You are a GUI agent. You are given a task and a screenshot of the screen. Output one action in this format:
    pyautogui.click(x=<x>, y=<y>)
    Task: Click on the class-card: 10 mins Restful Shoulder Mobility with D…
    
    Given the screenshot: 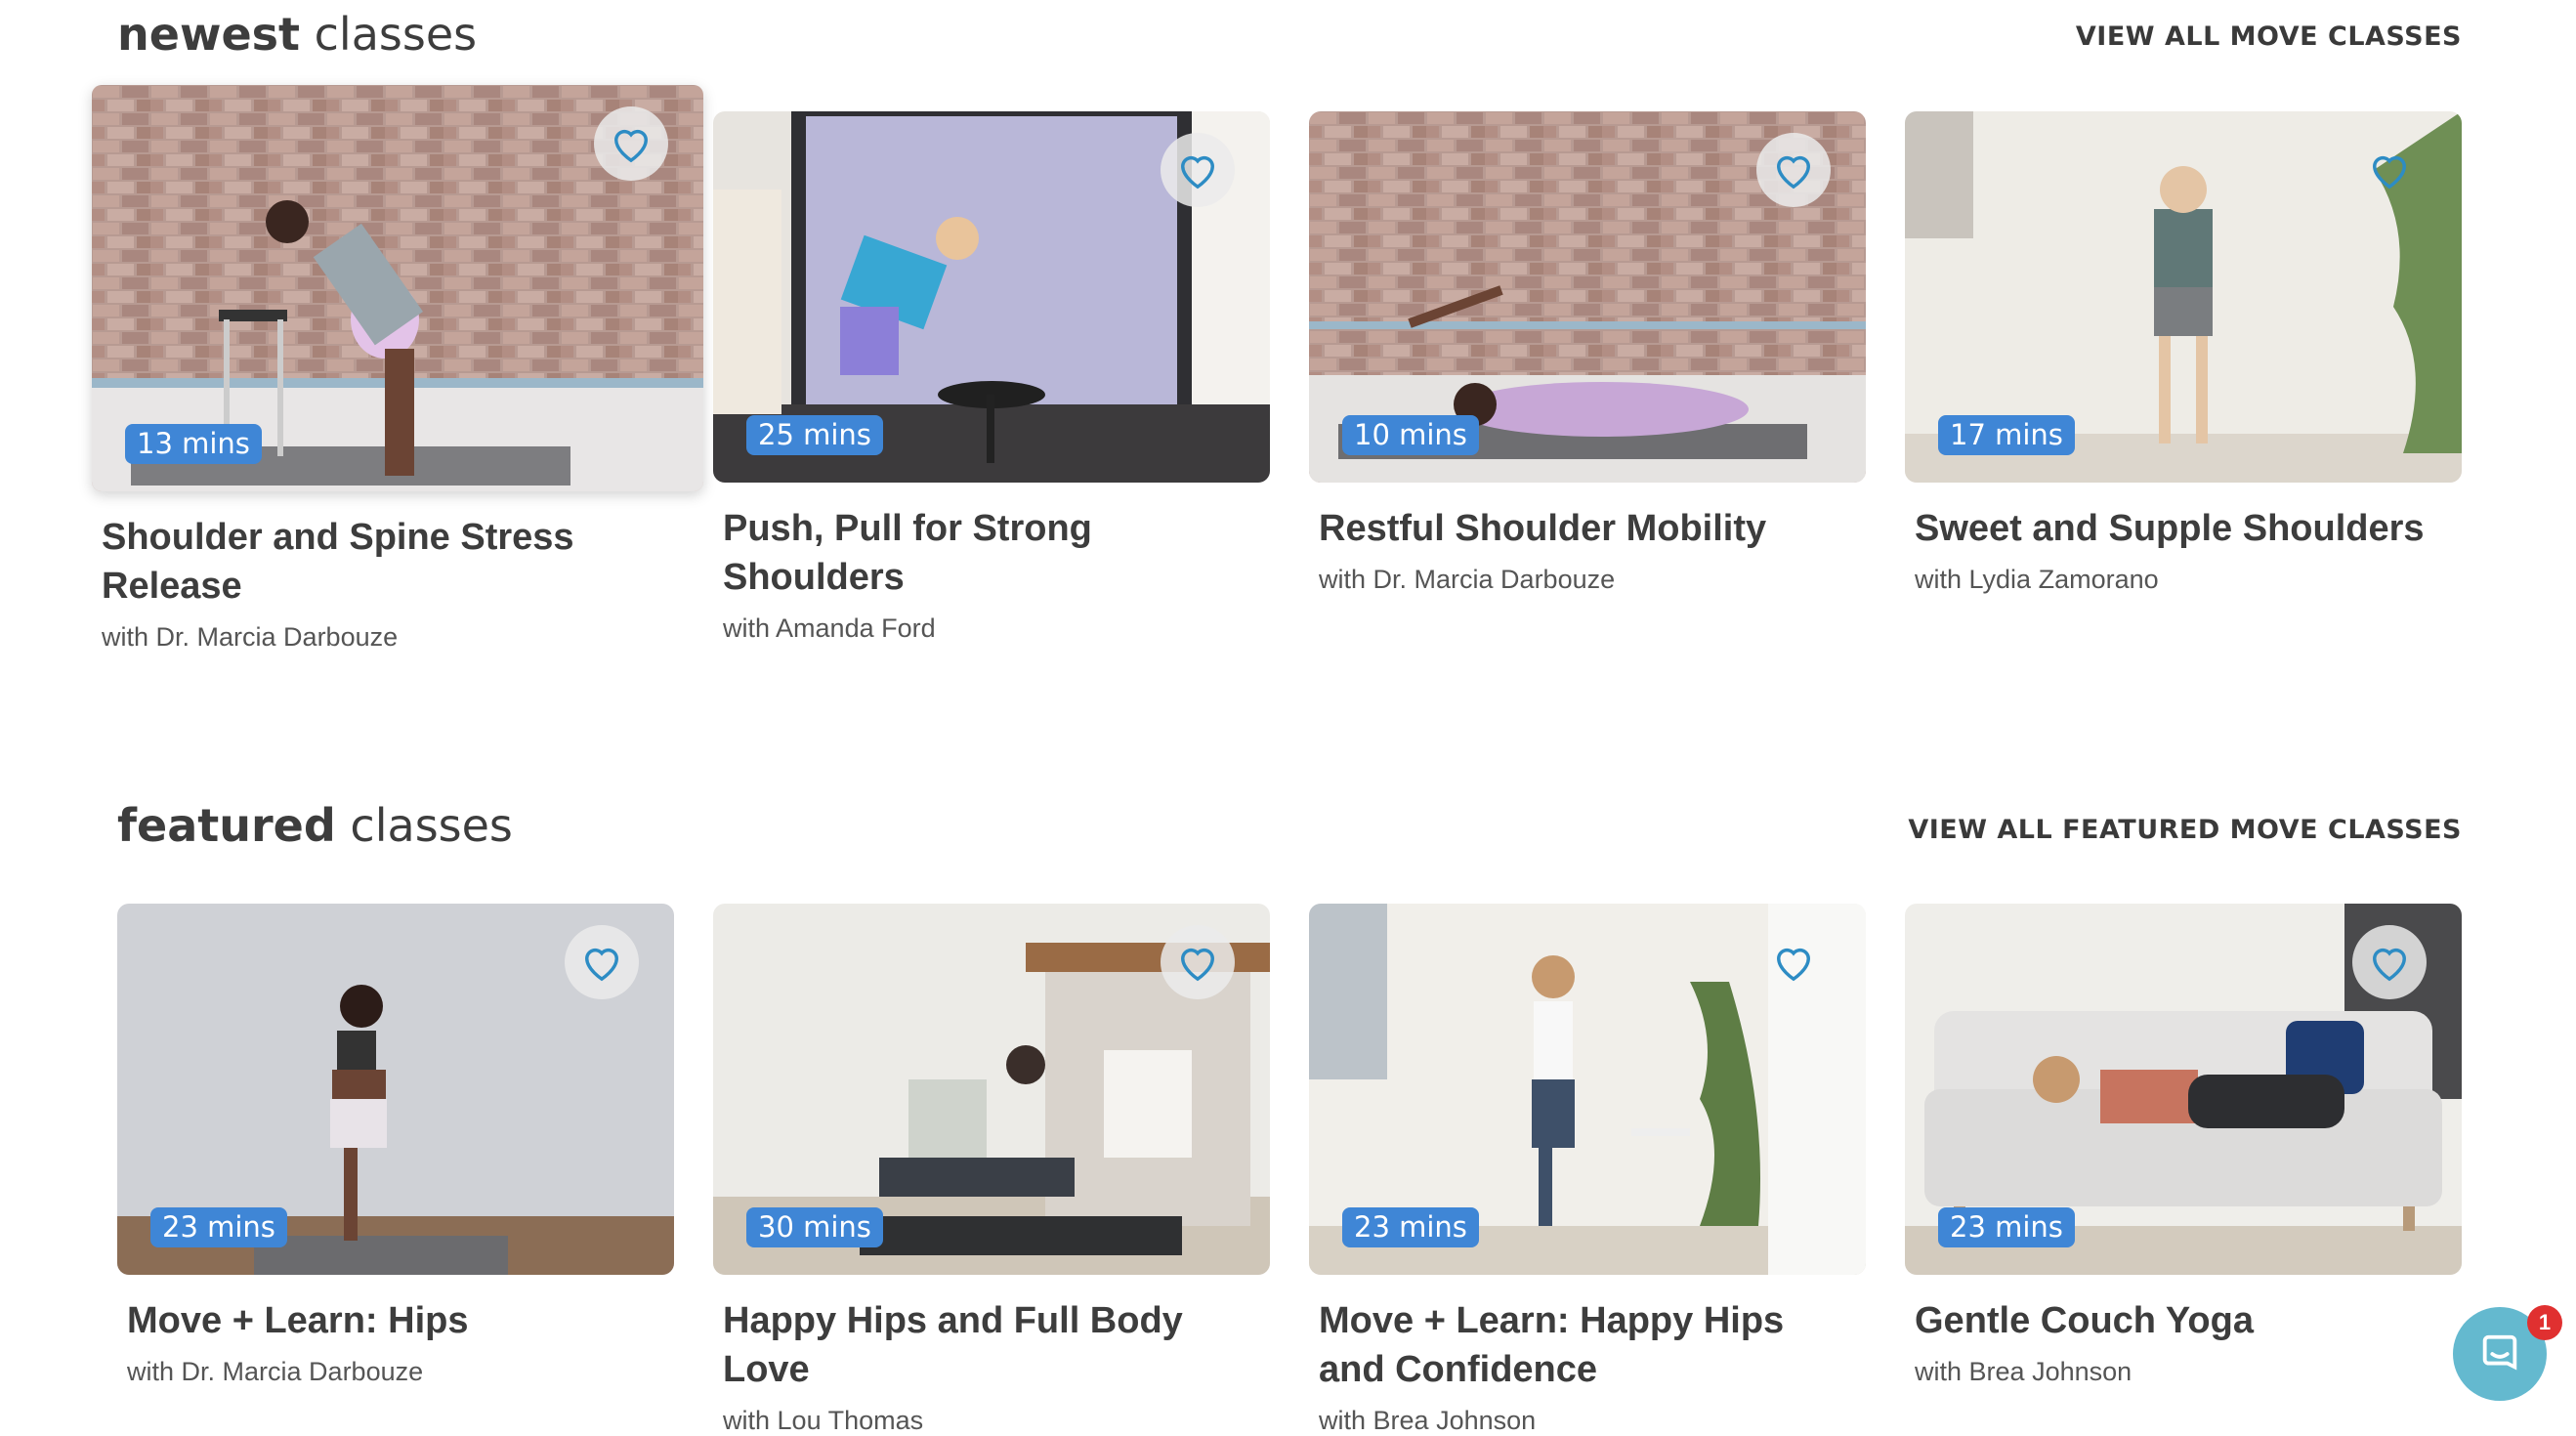 What is the action you would take?
    pyautogui.click(x=1587, y=353)
    